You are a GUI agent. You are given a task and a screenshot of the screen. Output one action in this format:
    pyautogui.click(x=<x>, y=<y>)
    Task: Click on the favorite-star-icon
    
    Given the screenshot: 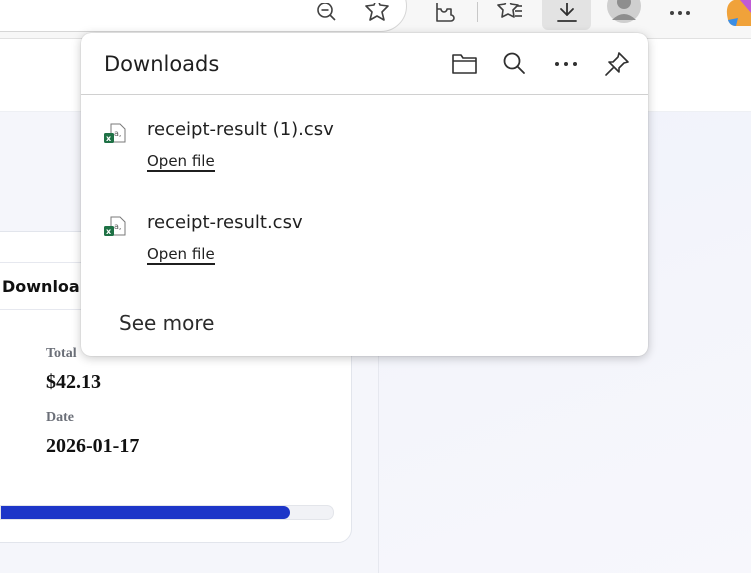 What is the action you would take?
    pyautogui.click(x=377, y=15)
    